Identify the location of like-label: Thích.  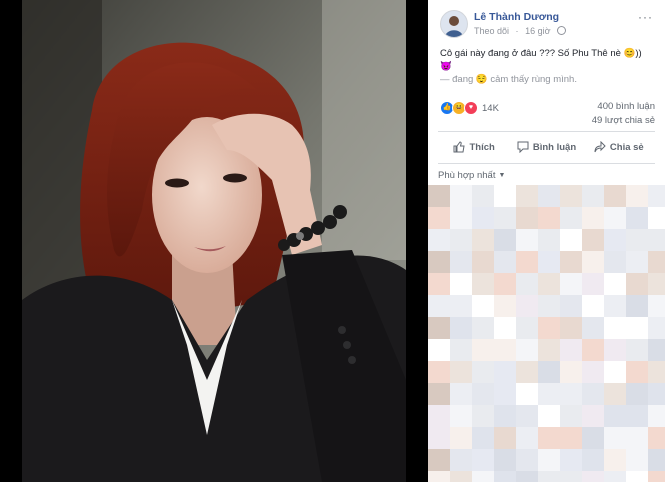
(482, 147).